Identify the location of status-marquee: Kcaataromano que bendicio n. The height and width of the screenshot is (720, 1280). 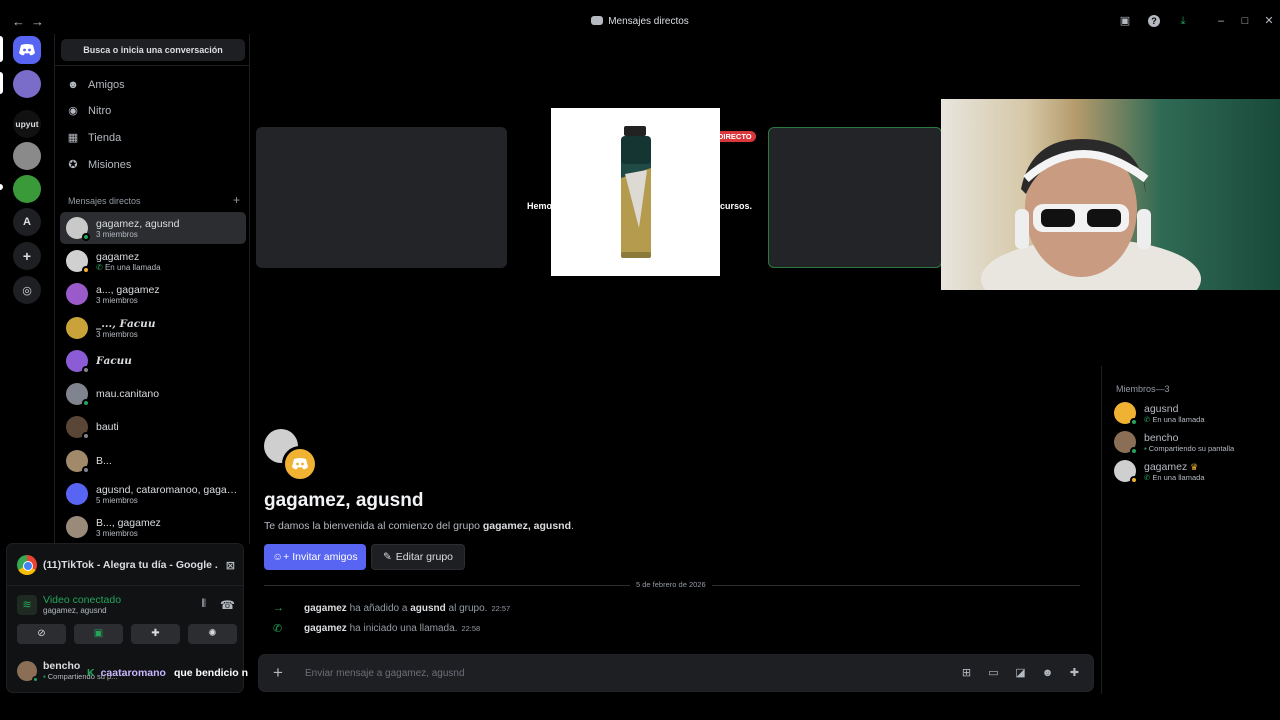
(168, 673).